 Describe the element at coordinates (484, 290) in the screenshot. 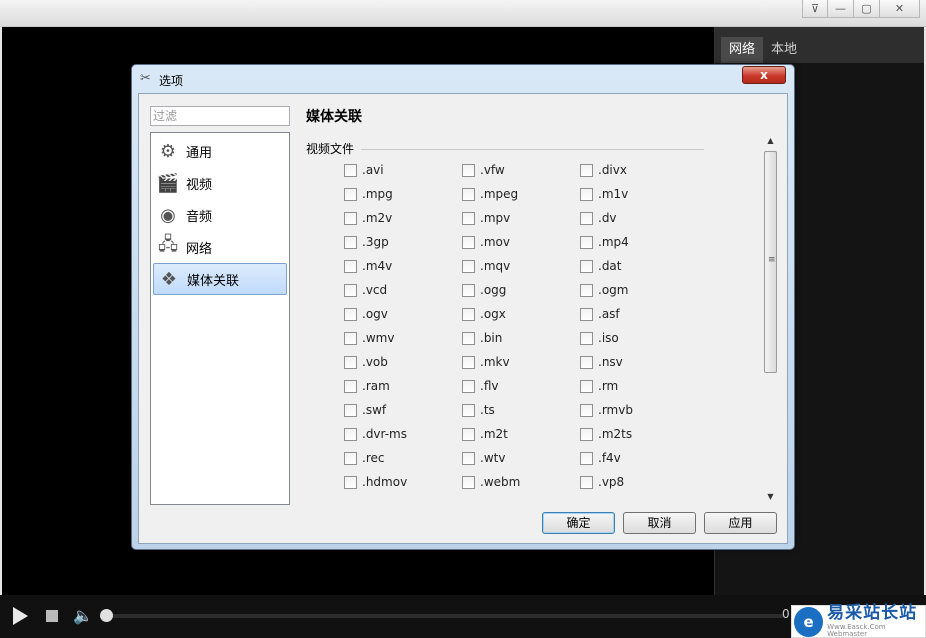

I see `extension-checkbox: .ogg` at that location.